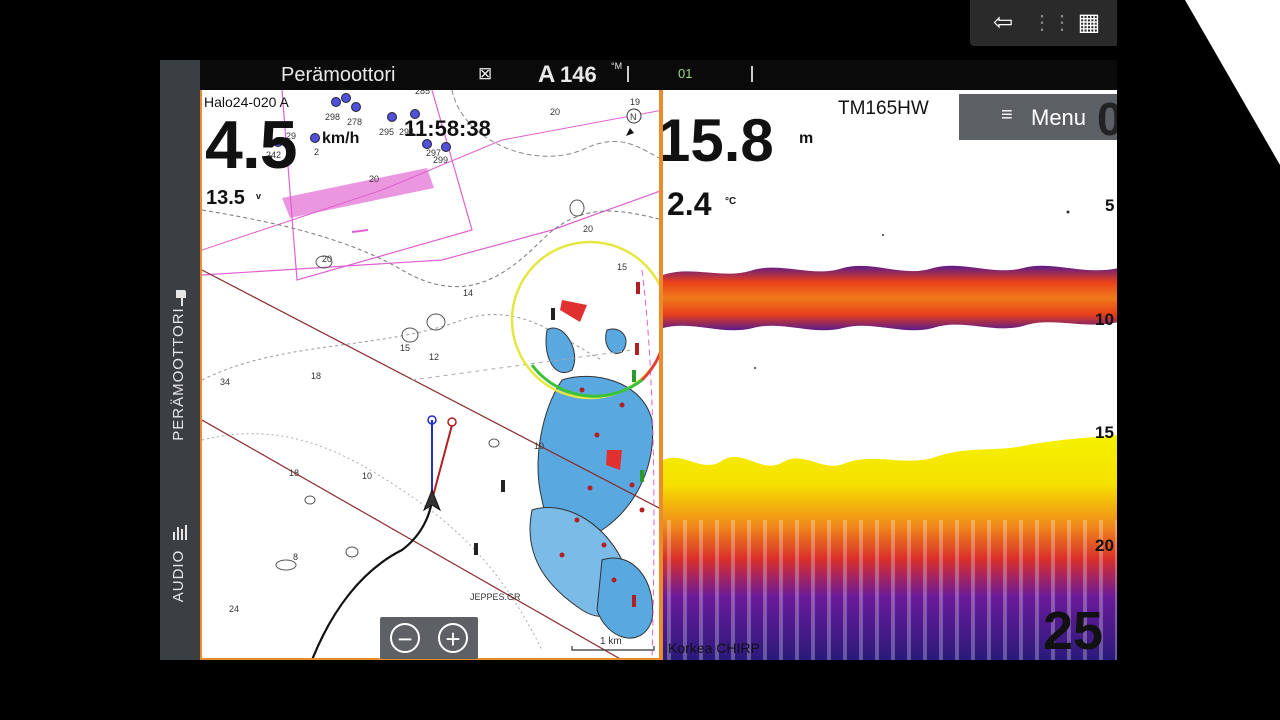  What do you see at coordinates (1107, 119) in the screenshot?
I see `corner-digit: 0` at bounding box center [1107, 119].